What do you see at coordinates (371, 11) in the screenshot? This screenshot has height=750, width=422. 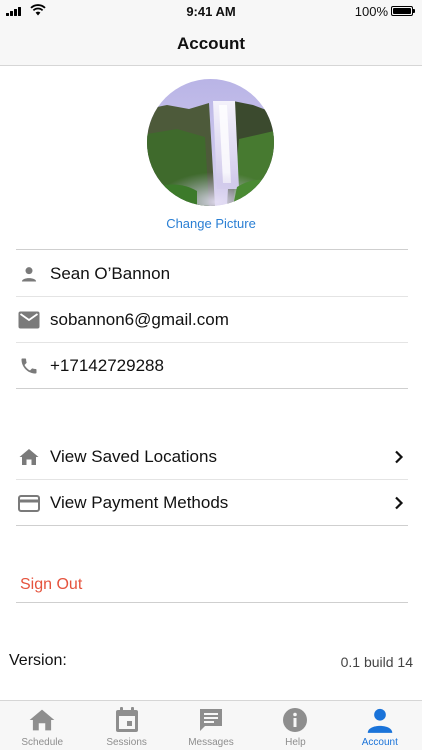 I see `battery-percent: 100%` at bounding box center [371, 11].